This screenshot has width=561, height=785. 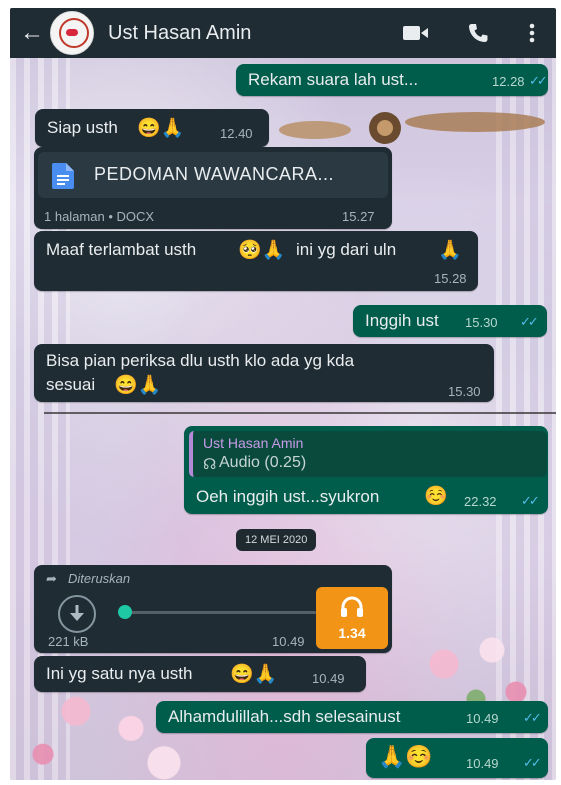 I want to click on back-arrow-icon: ←, so click(x=33, y=33).